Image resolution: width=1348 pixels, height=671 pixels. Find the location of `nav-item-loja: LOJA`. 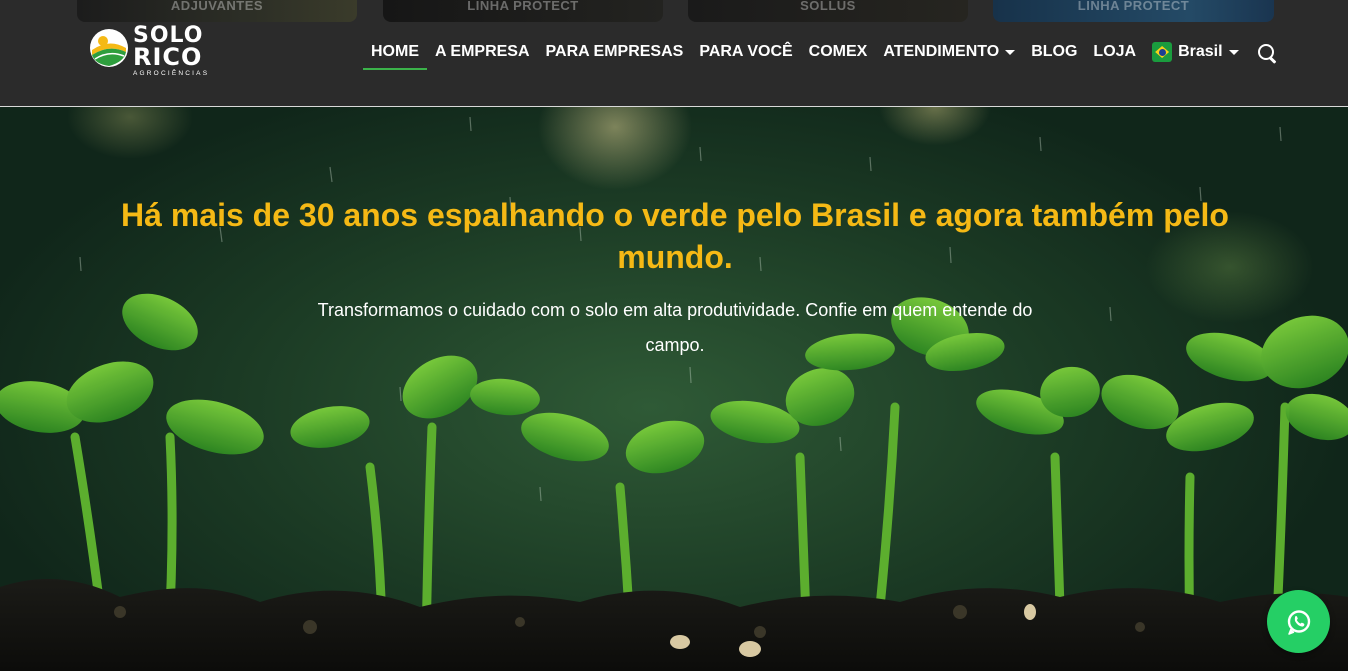

nav-item-loja: LOJA is located at coordinates (1114, 55).